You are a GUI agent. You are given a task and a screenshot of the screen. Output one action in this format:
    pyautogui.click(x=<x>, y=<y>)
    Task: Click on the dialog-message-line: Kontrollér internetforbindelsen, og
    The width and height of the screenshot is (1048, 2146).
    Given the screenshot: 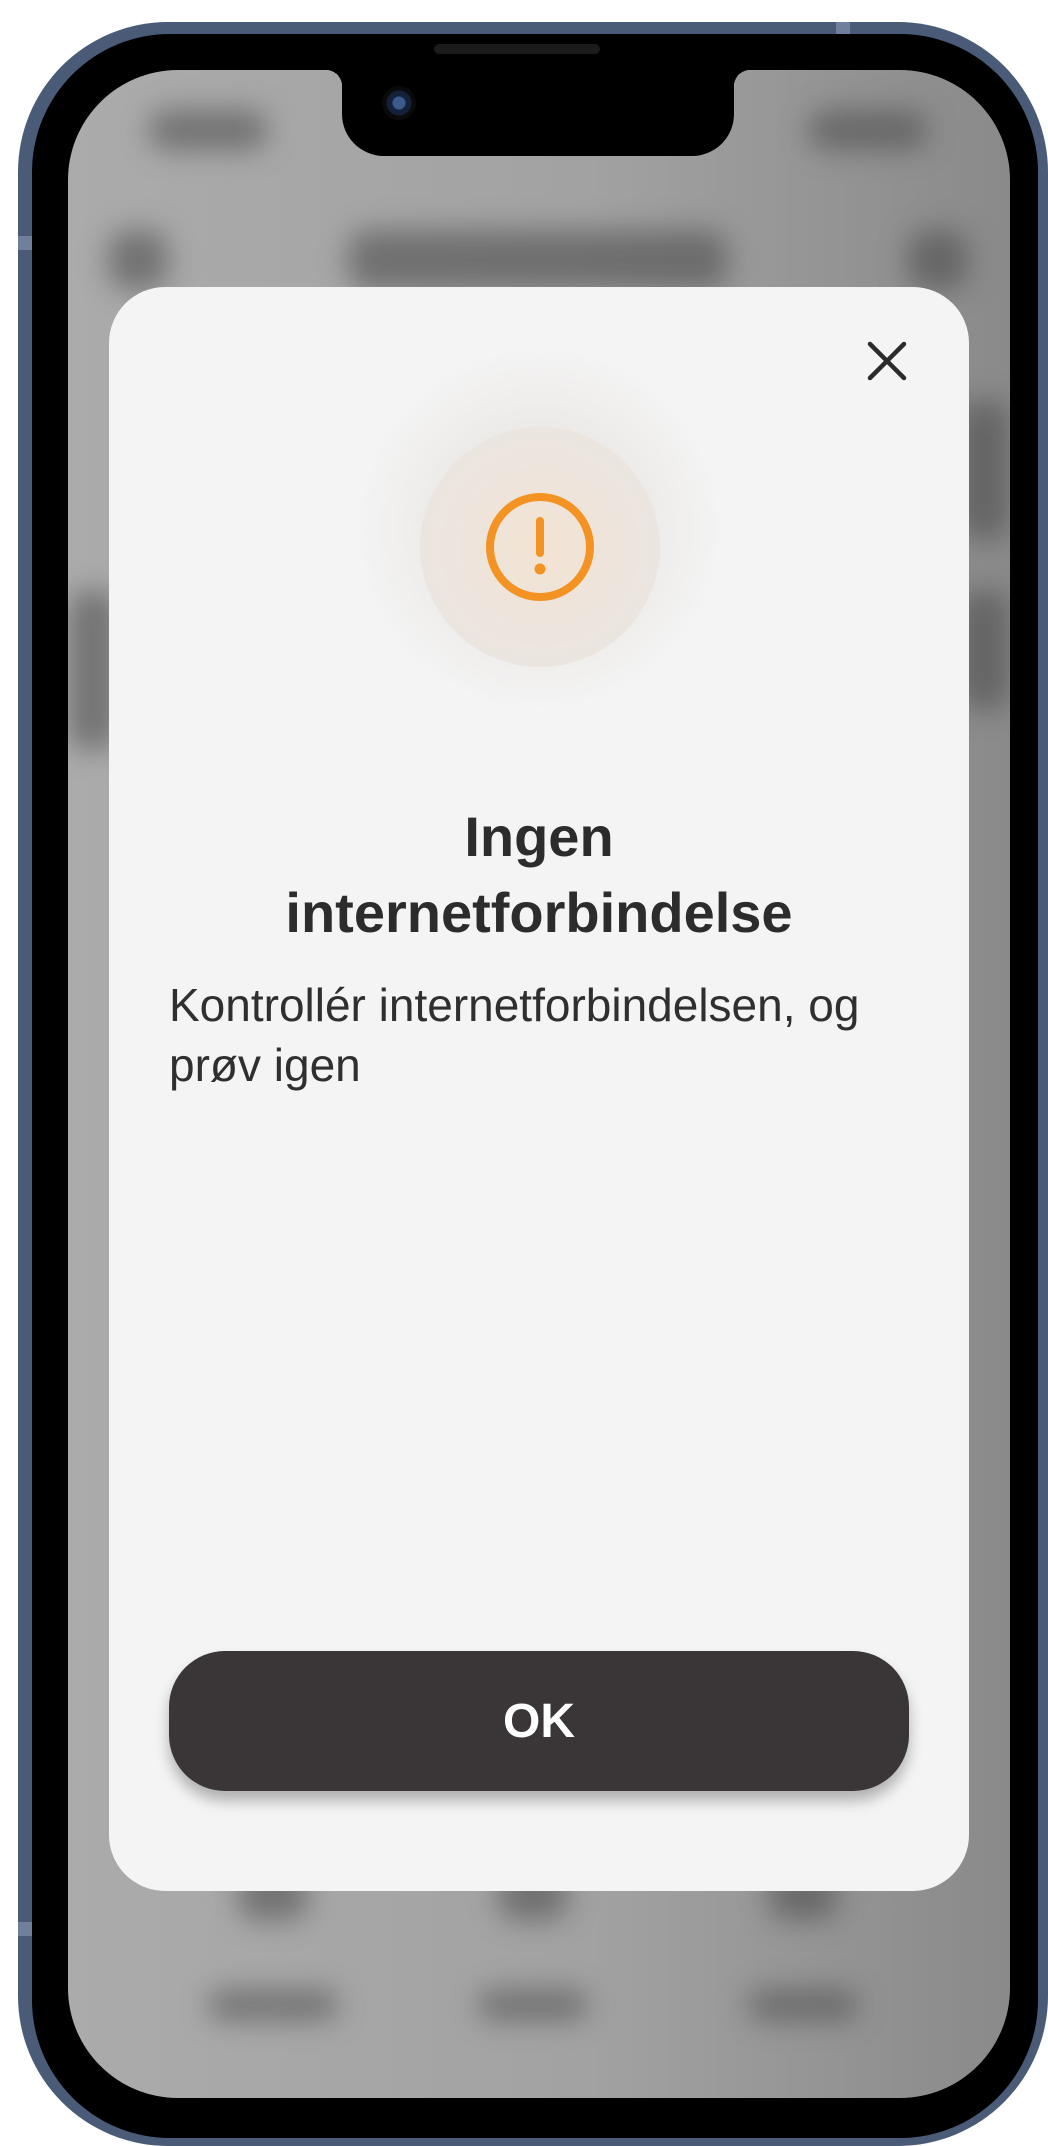 What is the action you would take?
    pyautogui.click(x=514, y=1005)
    